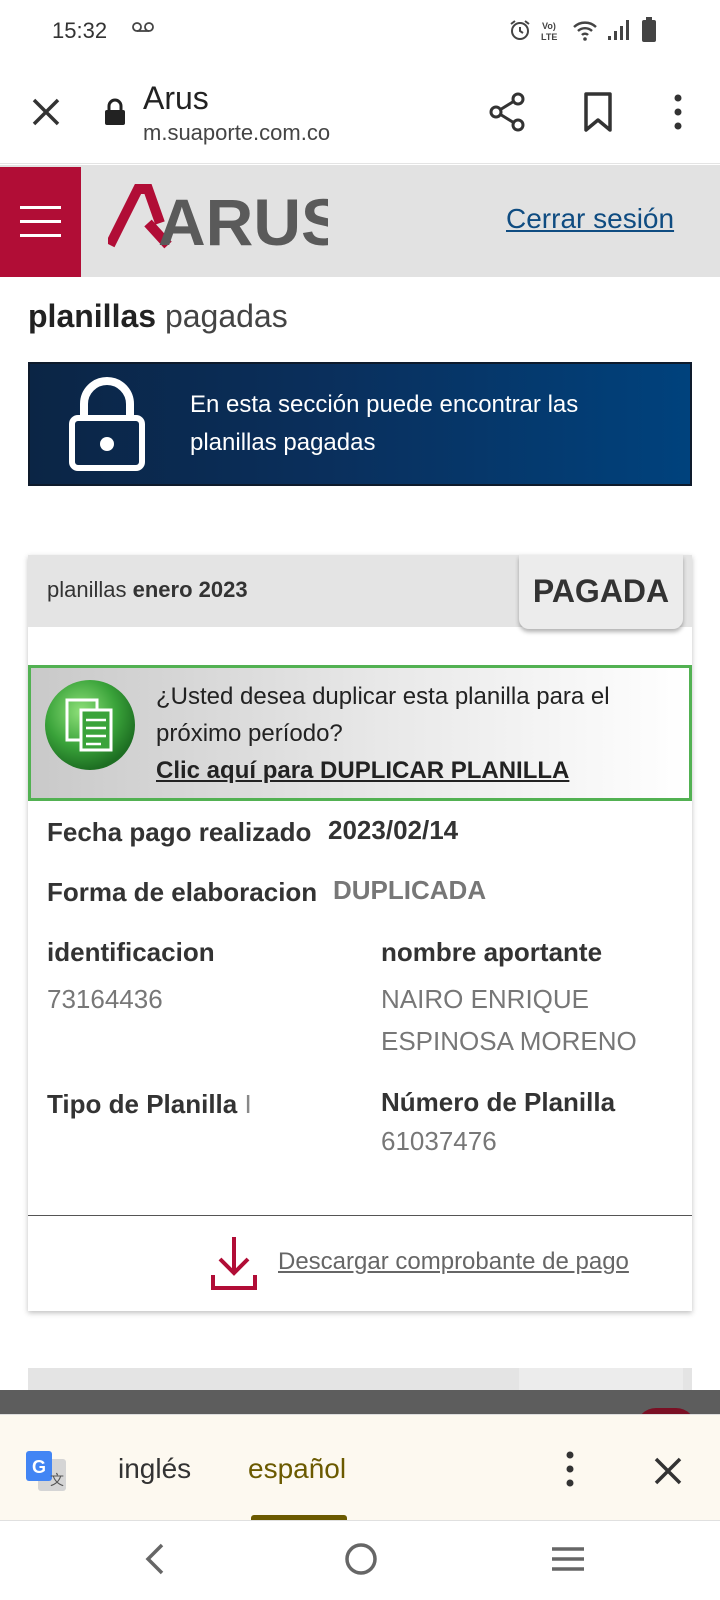  What do you see at coordinates (155, 1559) in the screenshot?
I see `back-icon` at bounding box center [155, 1559].